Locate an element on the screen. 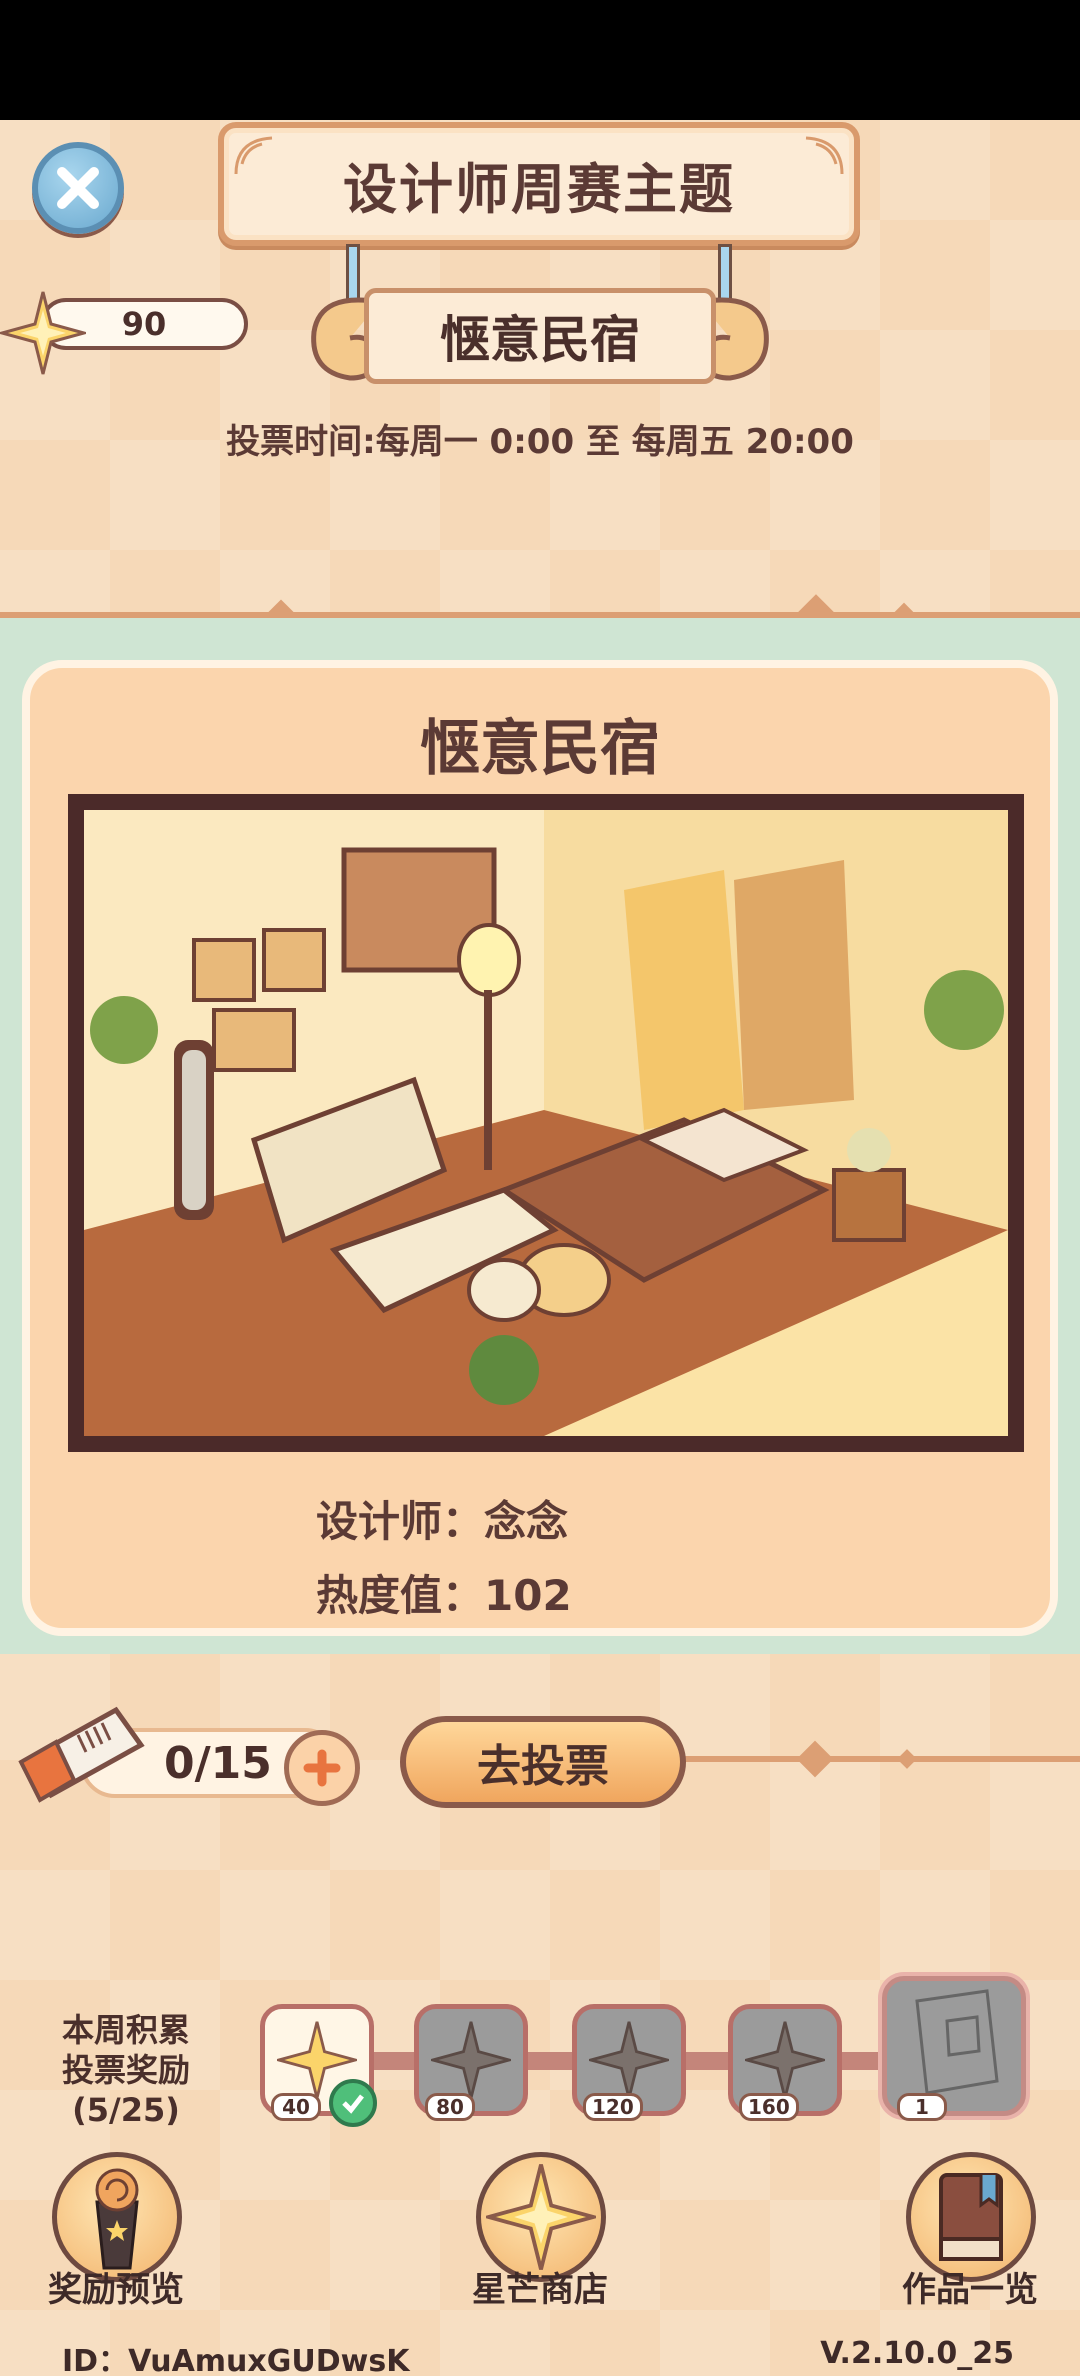 This screenshot has width=1080, height=2376. reward-threshold: 40 is located at coordinates (296, 2107).